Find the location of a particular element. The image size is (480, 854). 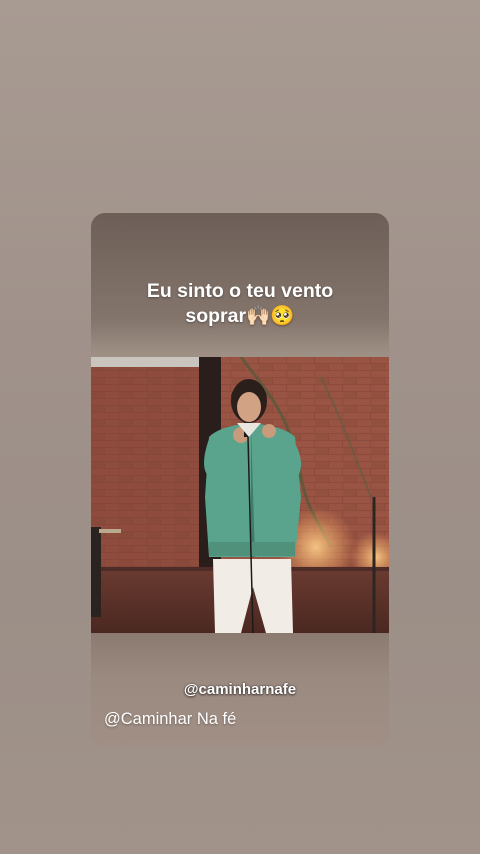

praise-hands-emoji-icon: 🙌🏻🥺 is located at coordinates (270, 316).